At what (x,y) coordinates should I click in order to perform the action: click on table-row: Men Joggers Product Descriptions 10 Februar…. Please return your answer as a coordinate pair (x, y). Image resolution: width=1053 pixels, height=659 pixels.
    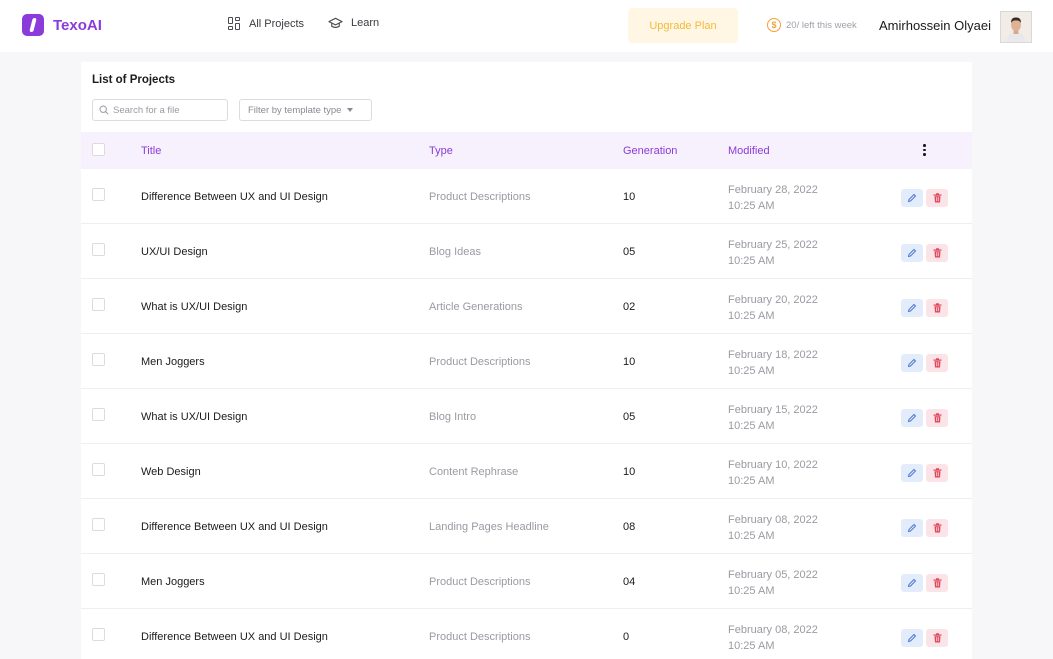
    Looking at the image, I should click on (526, 361).